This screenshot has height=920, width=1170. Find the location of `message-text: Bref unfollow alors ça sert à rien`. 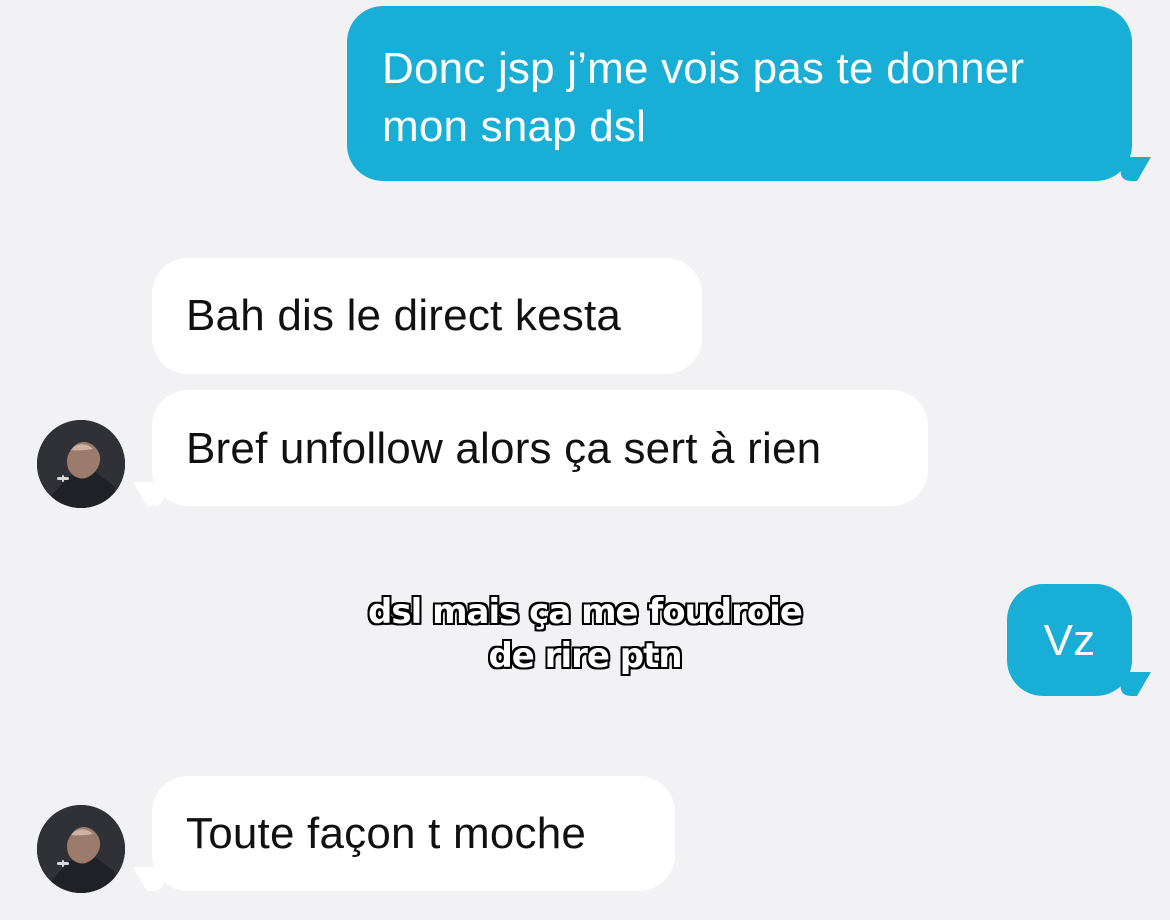

message-text: Bref unfollow alors ça sert à rien is located at coordinates (504, 448).